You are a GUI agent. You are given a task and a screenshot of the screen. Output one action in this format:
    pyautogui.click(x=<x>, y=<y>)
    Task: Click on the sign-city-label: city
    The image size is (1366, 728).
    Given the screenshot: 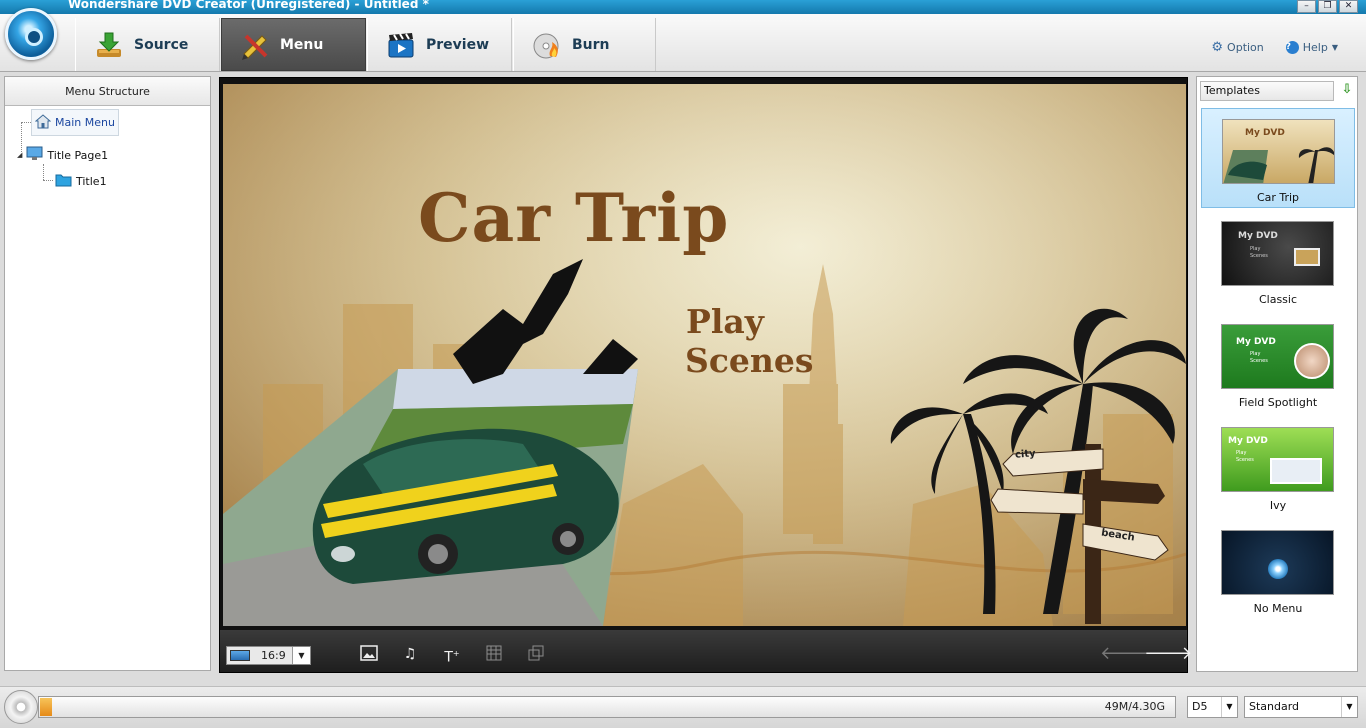 What is the action you would take?
    pyautogui.click(x=1025, y=454)
    